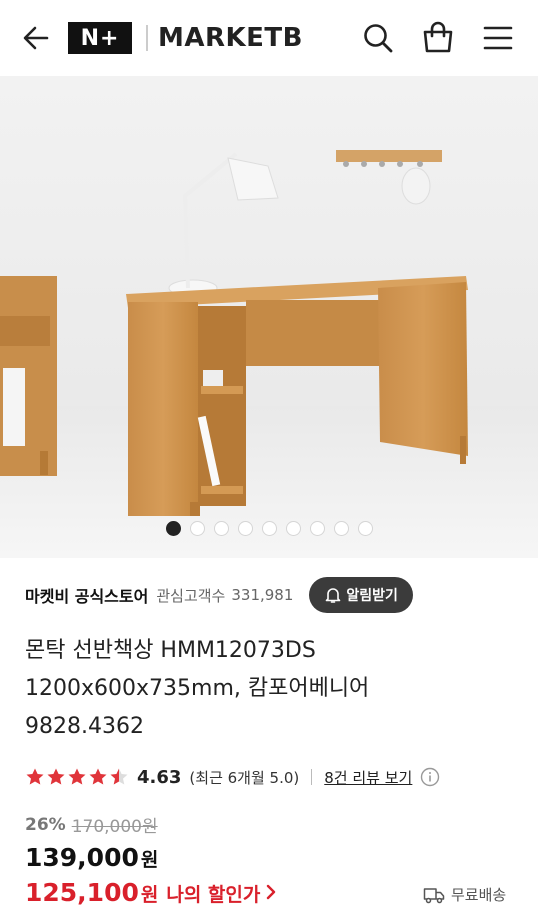 The height and width of the screenshot is (915, 538). Describe the element at coordinates (213, 895) in the screenshot. I see `my-price-label: 나의 할인가` at that location.